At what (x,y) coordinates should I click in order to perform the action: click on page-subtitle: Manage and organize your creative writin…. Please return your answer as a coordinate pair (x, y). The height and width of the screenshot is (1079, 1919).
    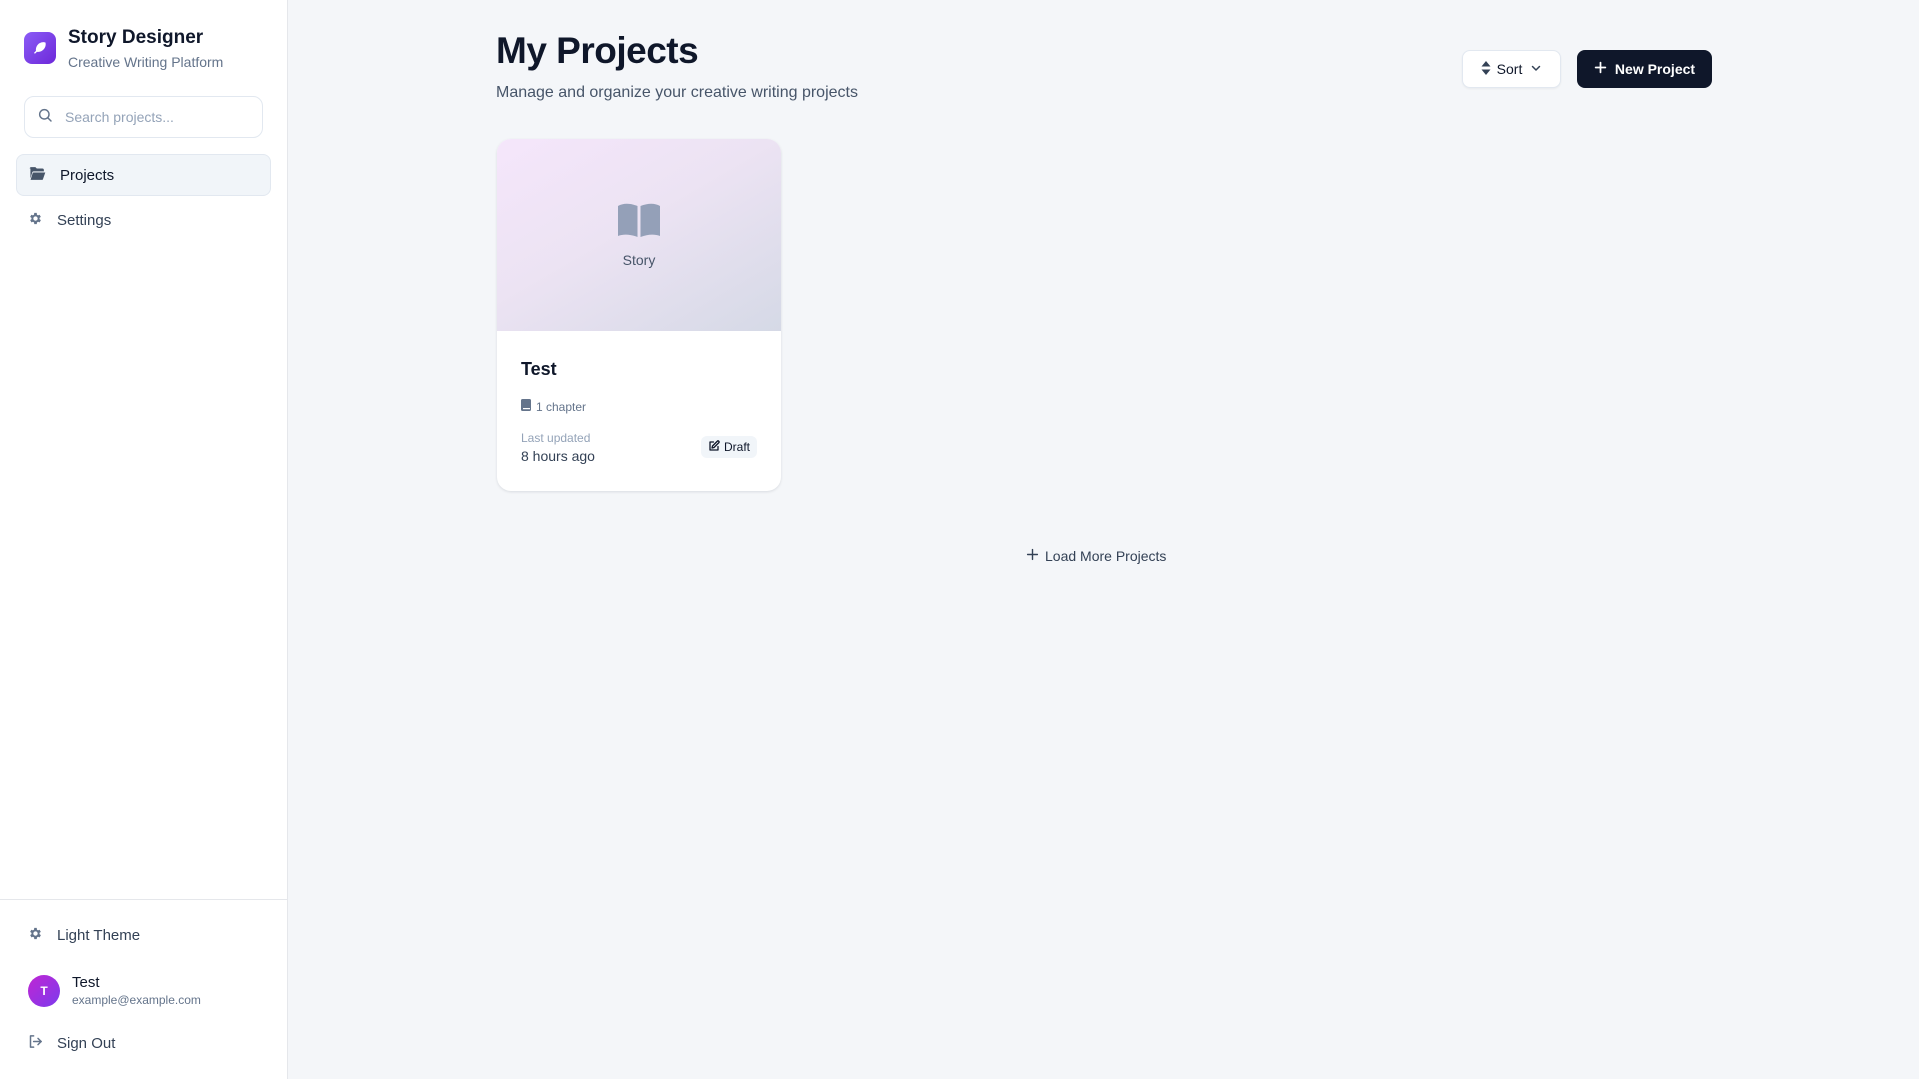
    Looking at the image, I should click on (677, 92).